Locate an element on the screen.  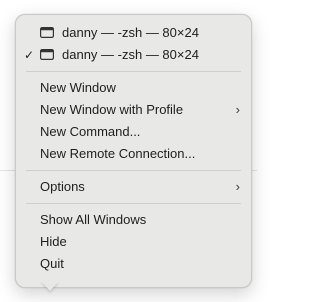
menu-item-show-all-windows: Show All Windows is located at coordinates (133, 220).